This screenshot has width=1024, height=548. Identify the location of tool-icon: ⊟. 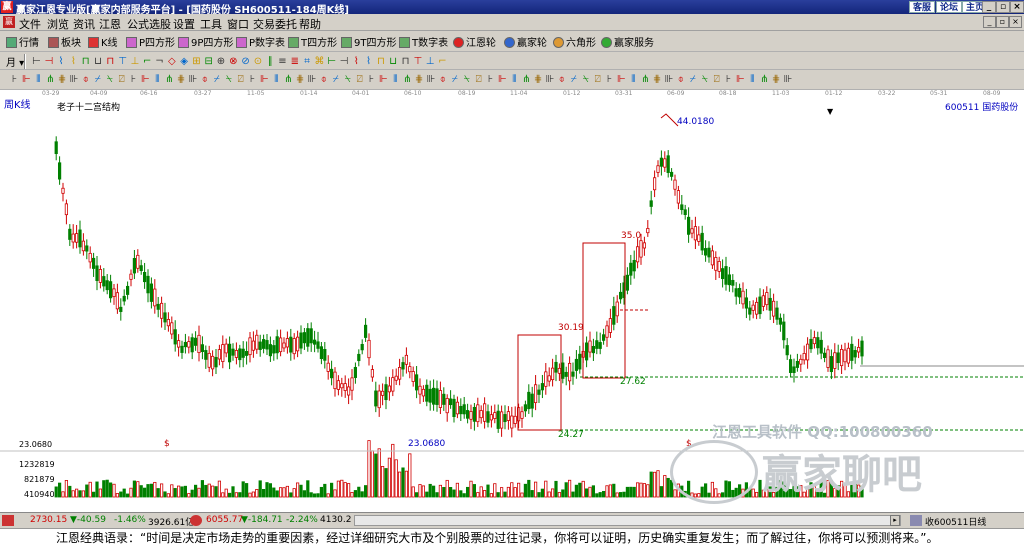
(208, 61).